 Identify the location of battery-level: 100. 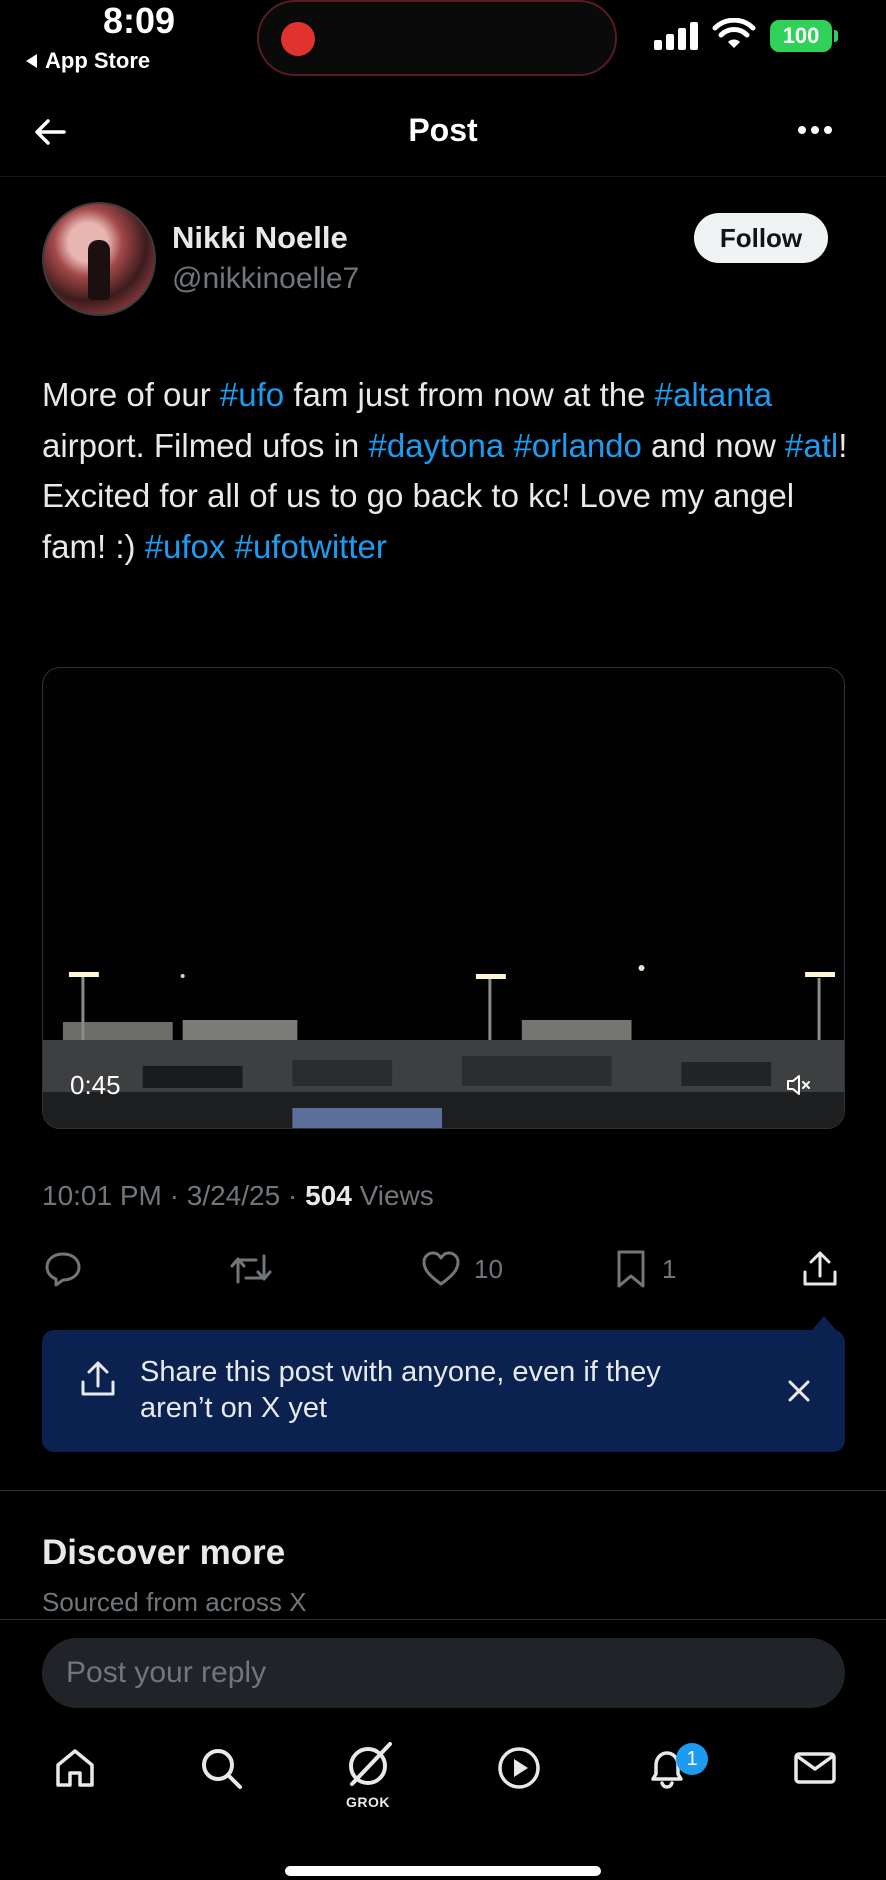
(801, 35).